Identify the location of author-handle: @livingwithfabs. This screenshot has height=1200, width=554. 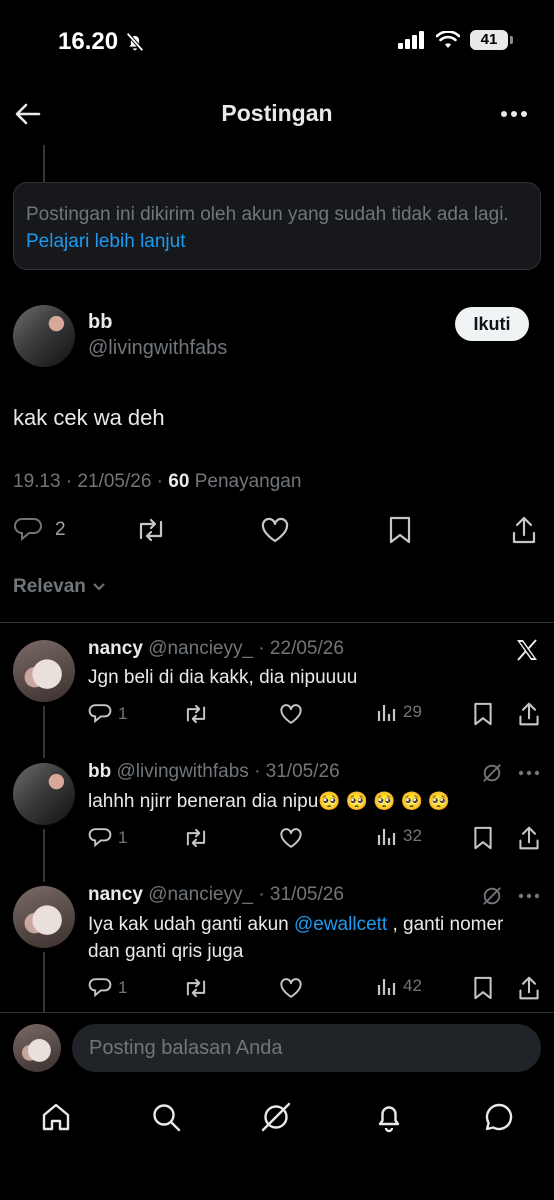
(157, 348).